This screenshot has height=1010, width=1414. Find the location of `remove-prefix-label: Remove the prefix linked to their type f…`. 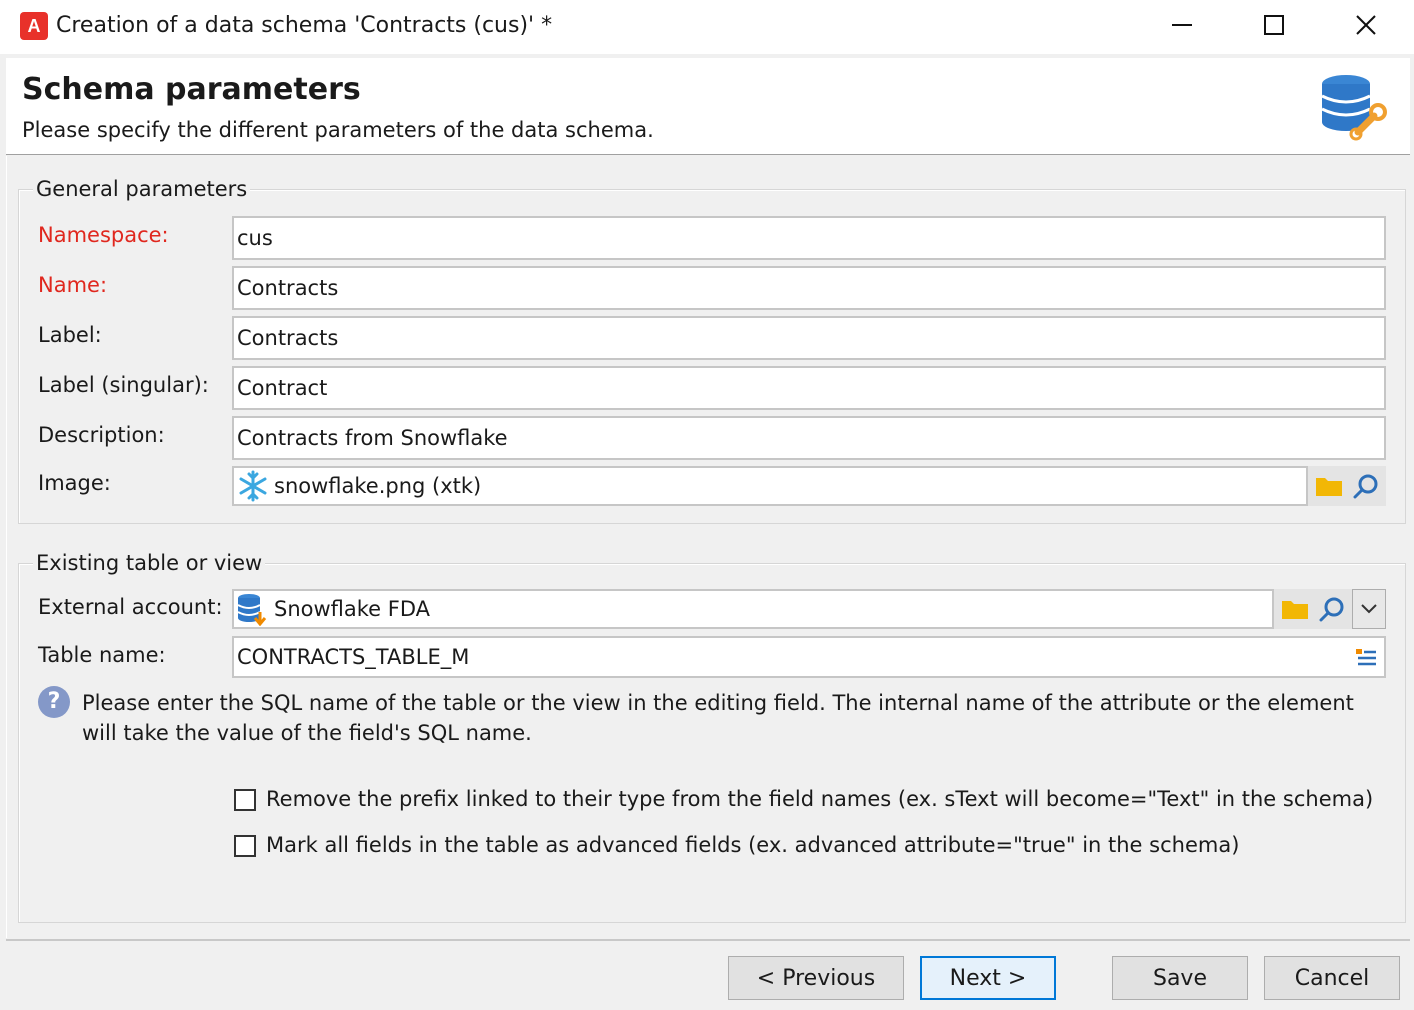

remove-prefix-label: Remove the prefix linked to their type f… is located at coordinates (819, 799).